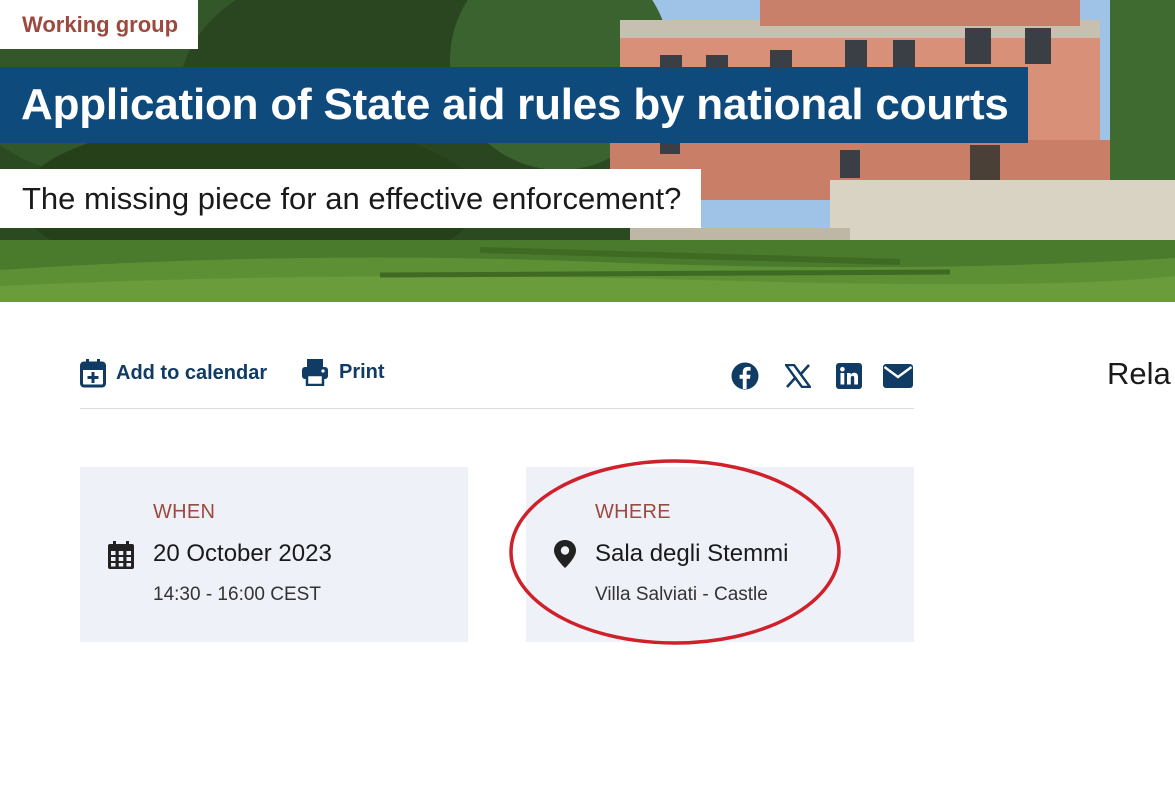 This screenshot has height=806, width=1175. What do you see at coordinates (1139, 373) in the screenshot?
I see `related-heading: Rela` at bounding box center [1139, 373].